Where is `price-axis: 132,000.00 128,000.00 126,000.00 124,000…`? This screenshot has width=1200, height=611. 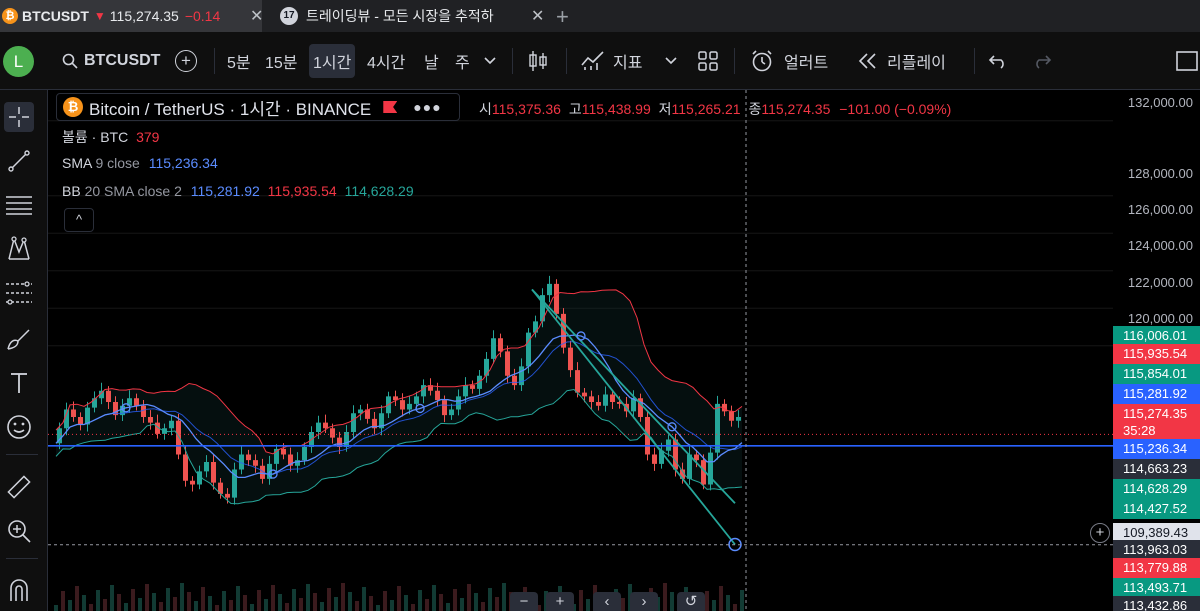
price-axis: 132,000.00 128,000.00 126,000.00 124,000… is located at coordinates (1156, 350).